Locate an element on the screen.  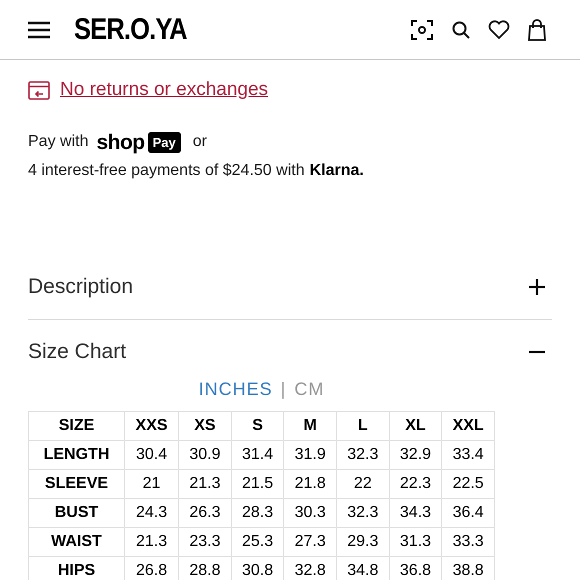
table-cell: 22.5 is located at coordinates (468, 484).